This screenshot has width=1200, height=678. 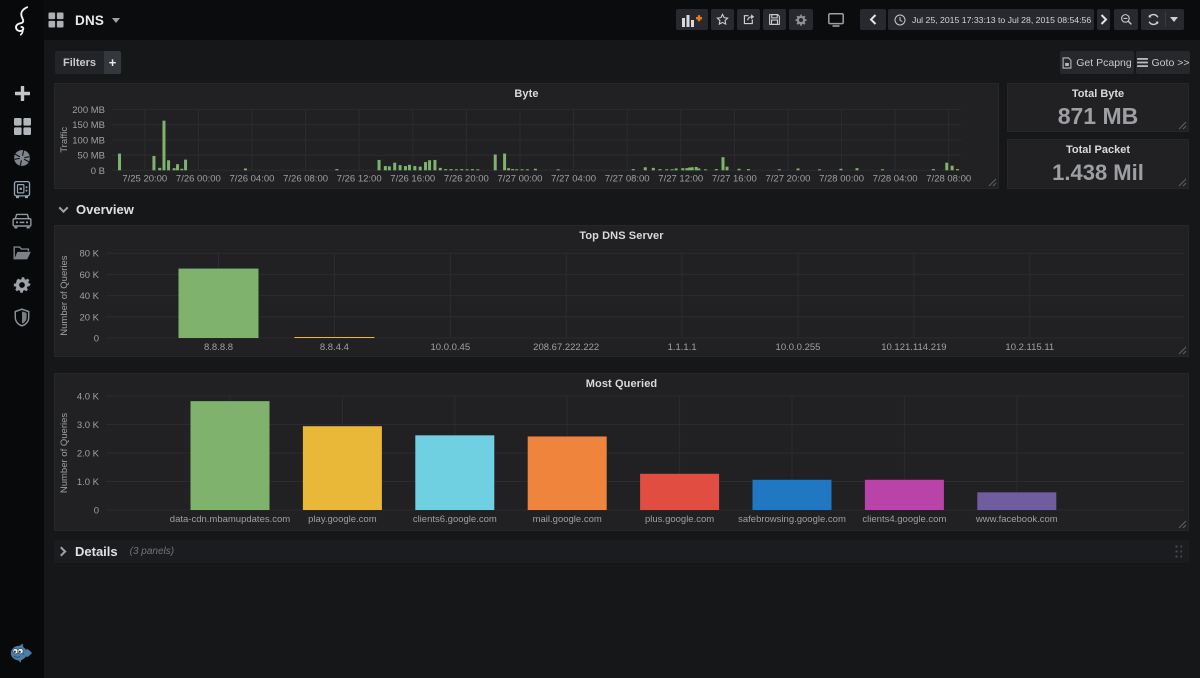 What do you see at coordinates (1174, 19) in the screenshot?
I see `refresh-interval-caret-icon` at bounding box center [1174, 19].